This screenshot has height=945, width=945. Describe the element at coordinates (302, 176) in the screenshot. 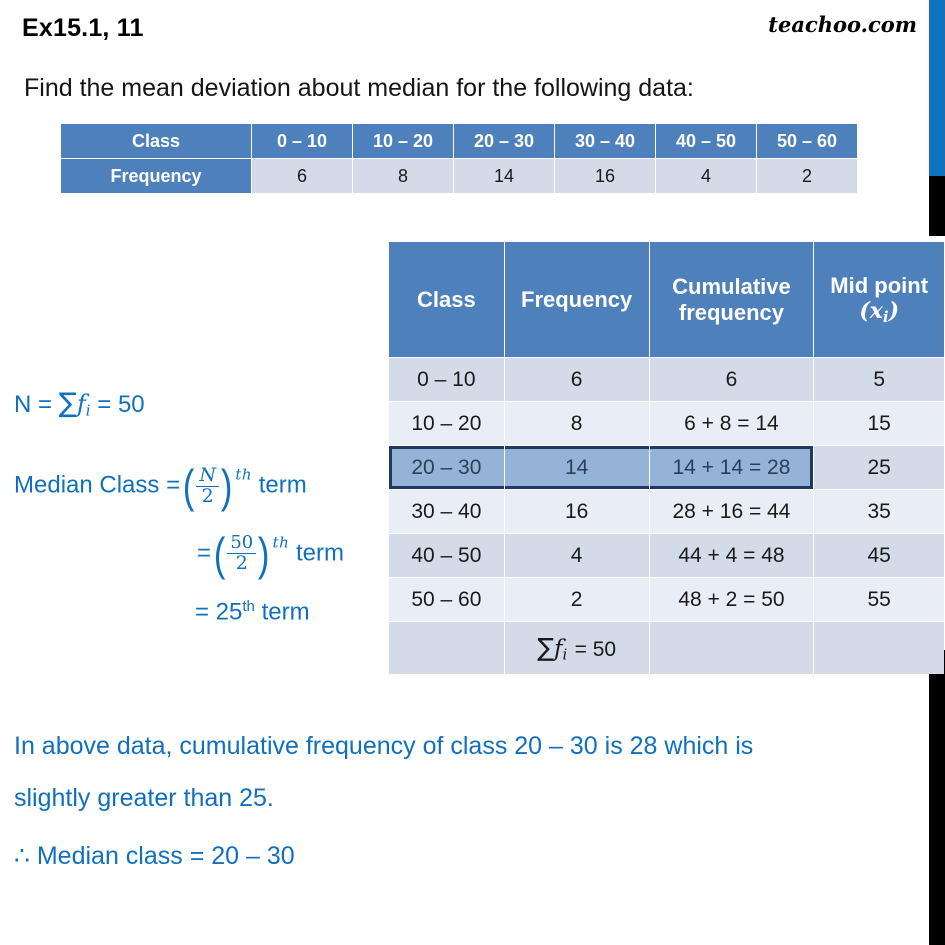

I see `frequency-cell: 6` at that location.